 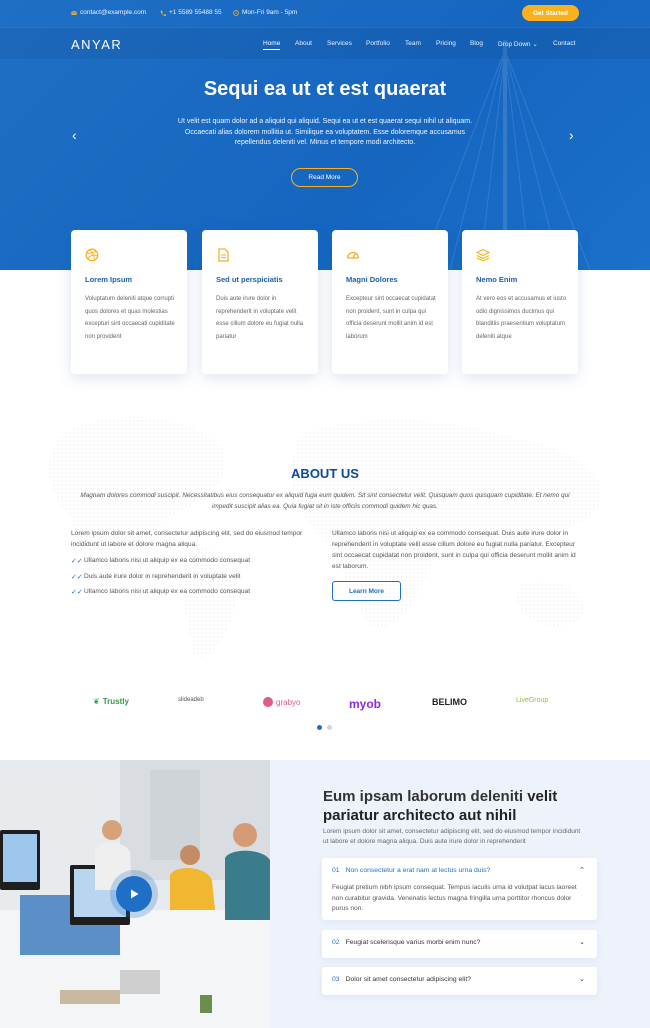 What do you see at coordinates (353, 255) in the screenshot?
I see `tachometer-icon` at bounding box center [353, 255].